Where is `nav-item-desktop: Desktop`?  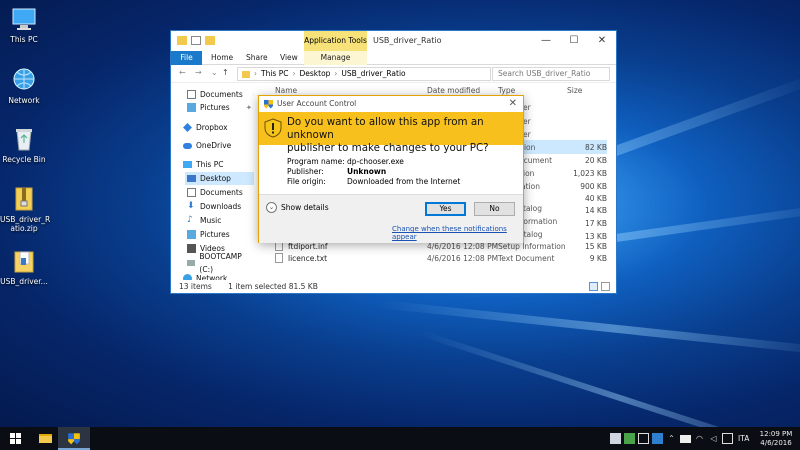 nav-item-desktop: Desktop is located at coordinates (219, 178).